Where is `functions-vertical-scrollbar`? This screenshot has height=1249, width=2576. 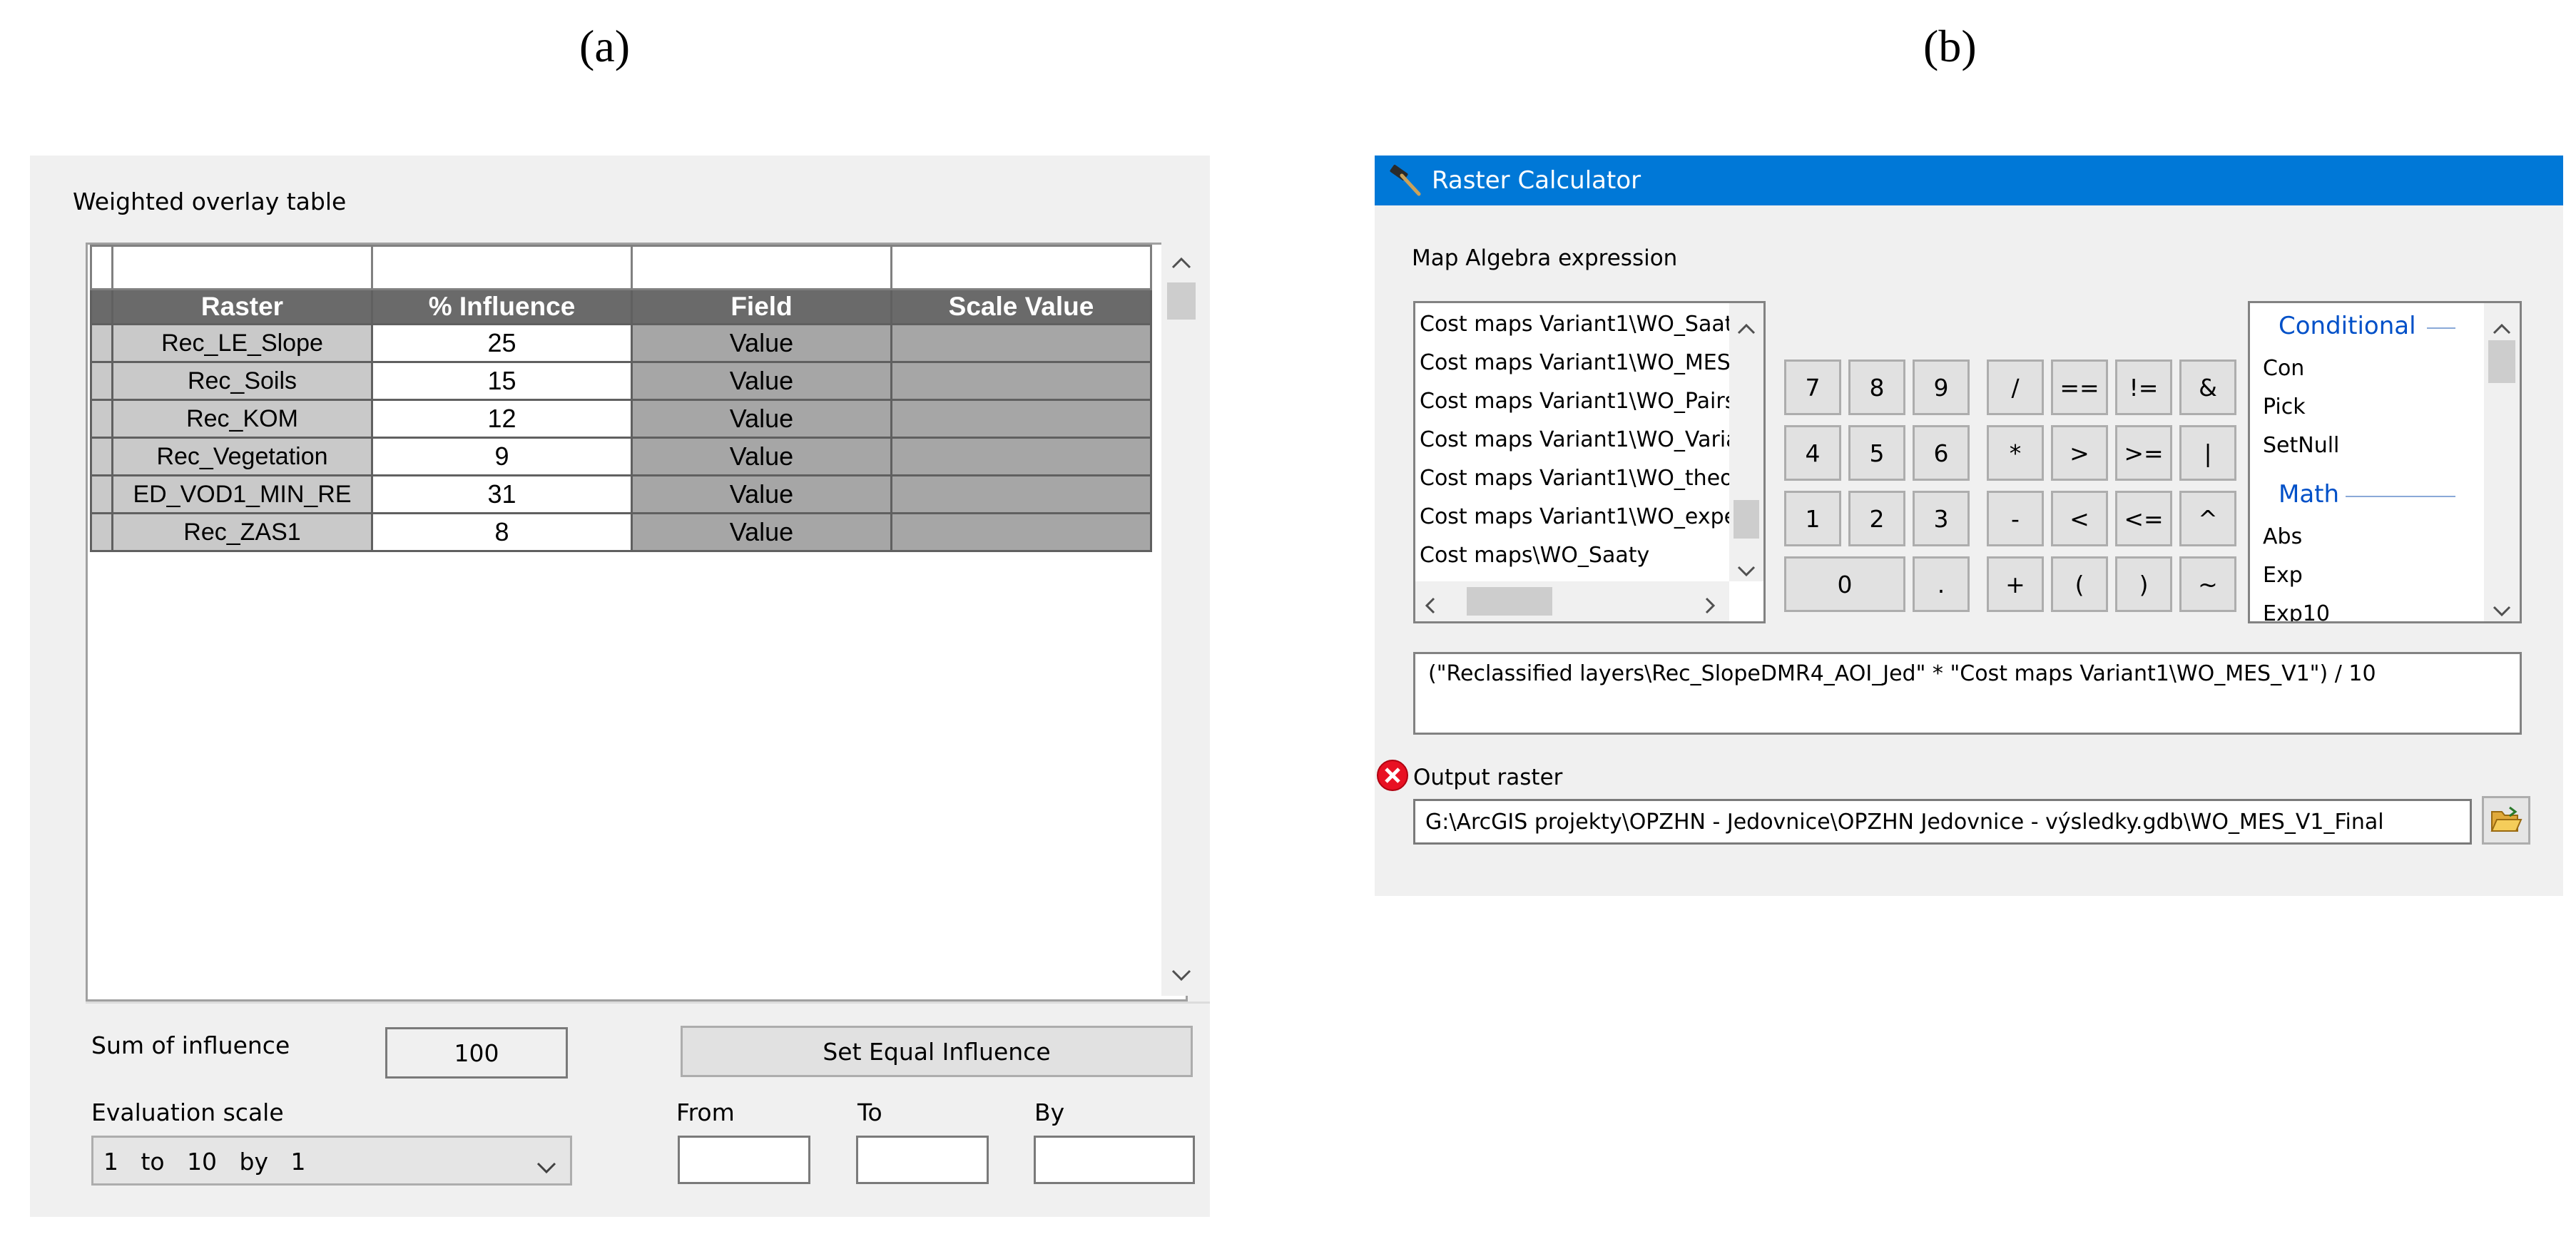
functions-vertical-scrollbar is located at coordinates (2502, 462).